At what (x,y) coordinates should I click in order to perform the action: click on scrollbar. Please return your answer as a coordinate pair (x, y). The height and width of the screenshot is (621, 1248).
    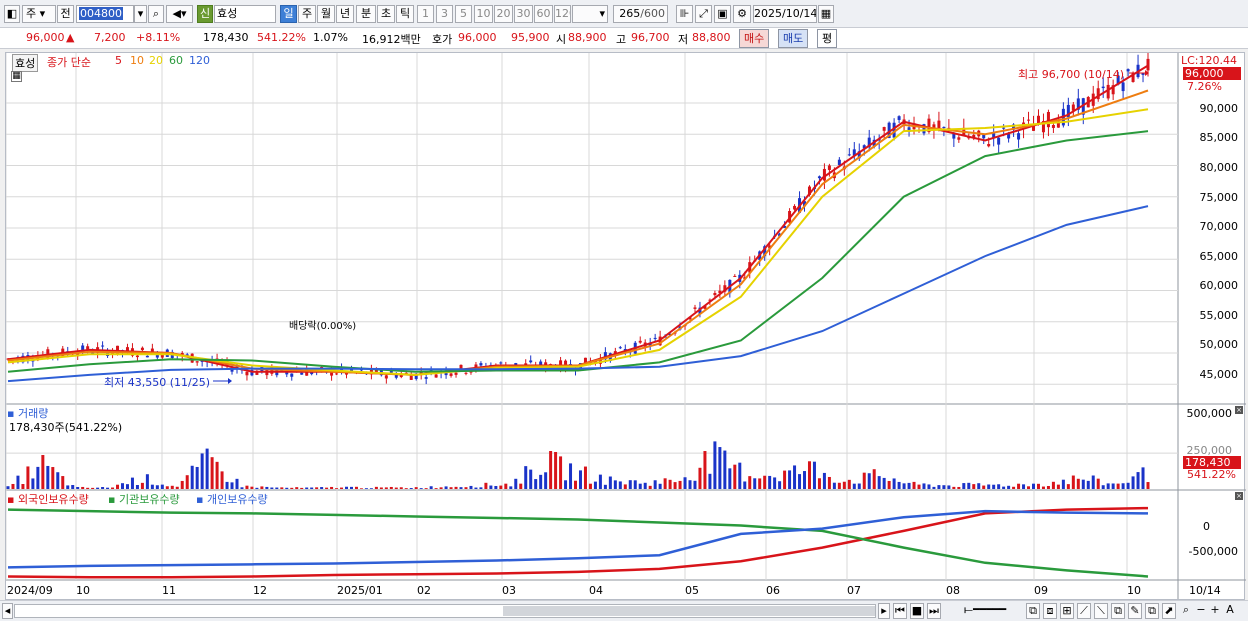
    Looking at the image, I should click on (445, 611).